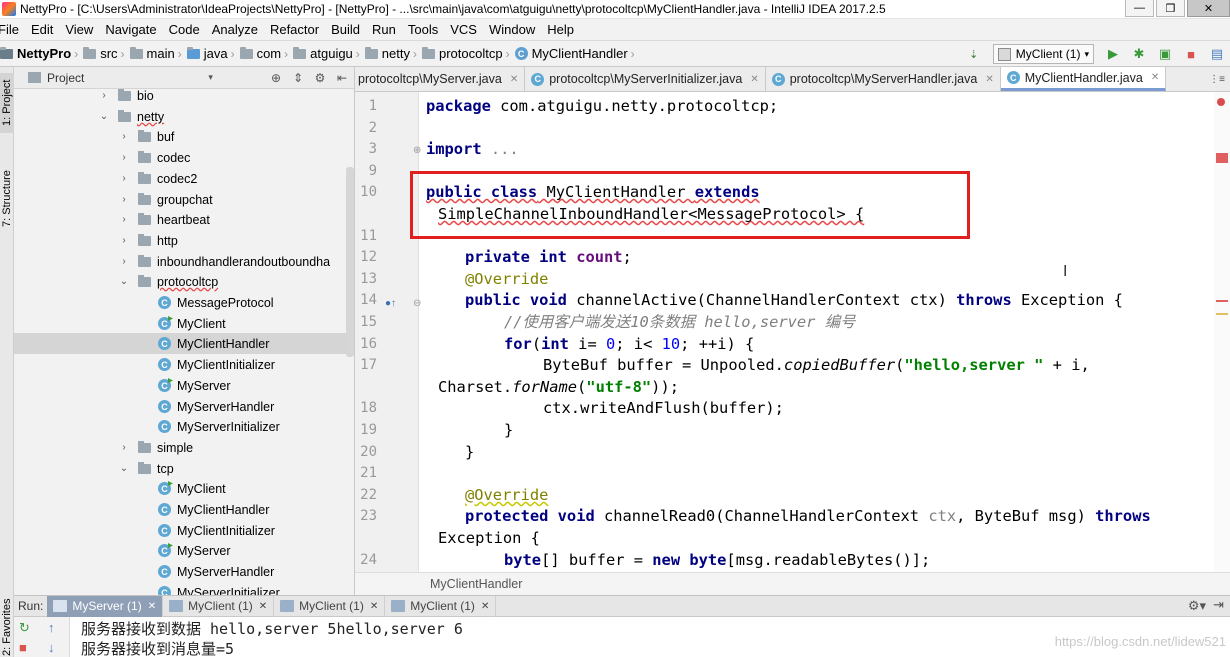 The width and height of the screenshot is (1230, 657). Describe the element at coordinates (7, 199) in the screenshot. I see `structure-tool-tab: 7: Structure` at that location.